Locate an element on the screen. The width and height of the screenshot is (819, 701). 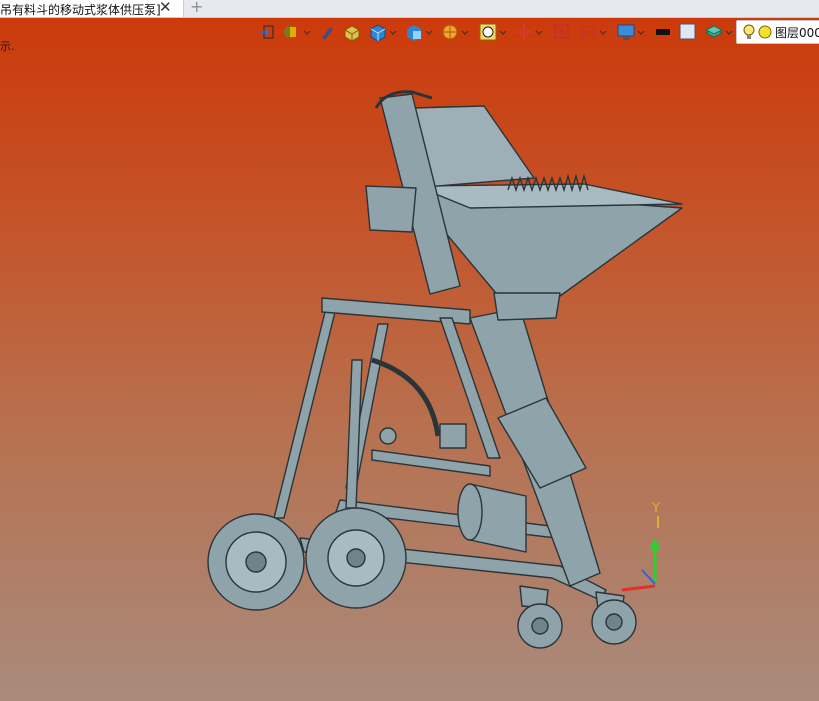
hopper-neck is located at coordinates (527, 306).